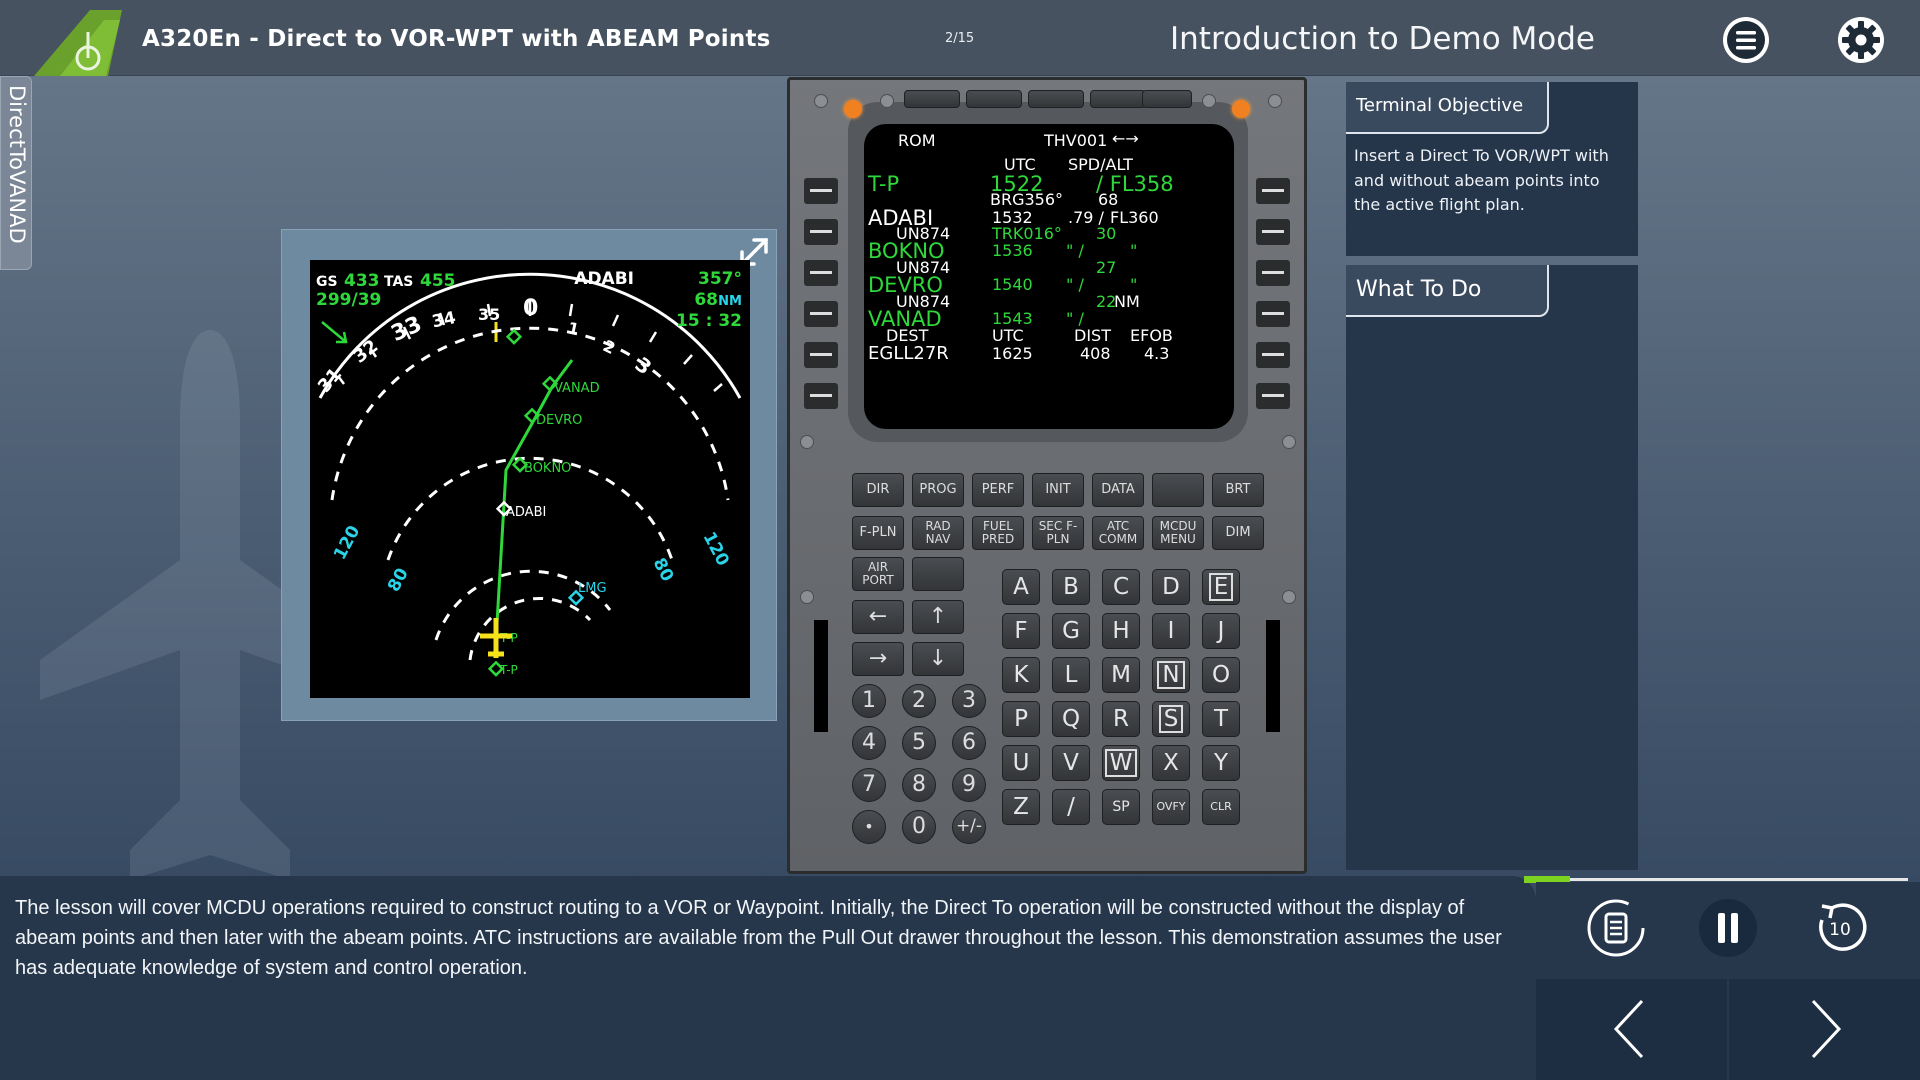  What do you see at coordinates (969, 827) in the screenshot?
I see `key-plus-minus: +/-` at bounding box center [969, 827].